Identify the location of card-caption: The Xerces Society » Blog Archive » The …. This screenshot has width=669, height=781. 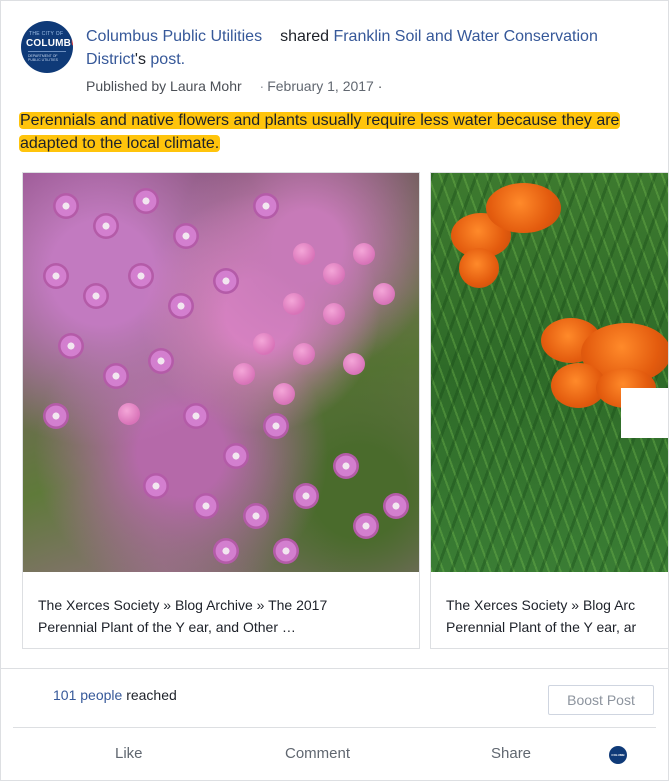
(218, 616).